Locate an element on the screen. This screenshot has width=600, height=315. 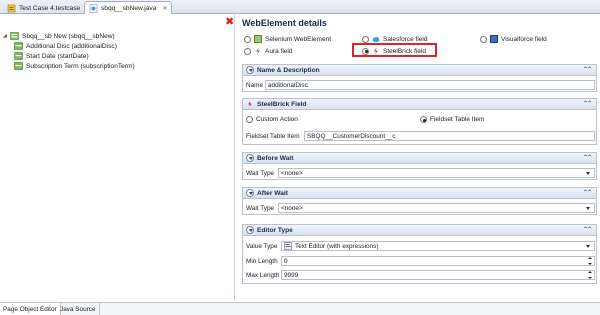
radio-custom-action: Custom Action is located at coordinates (272, 119).